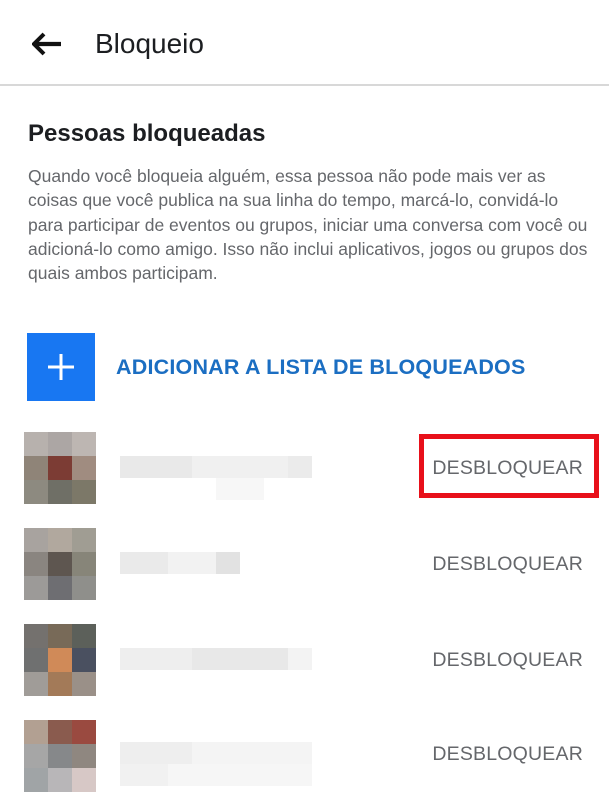  Describe the element at coordinates (321, 366) in the screenshot. I see `add-to-block-list-label: ADICIONAR A LISTA DE BLOQUEADOS` at that location.